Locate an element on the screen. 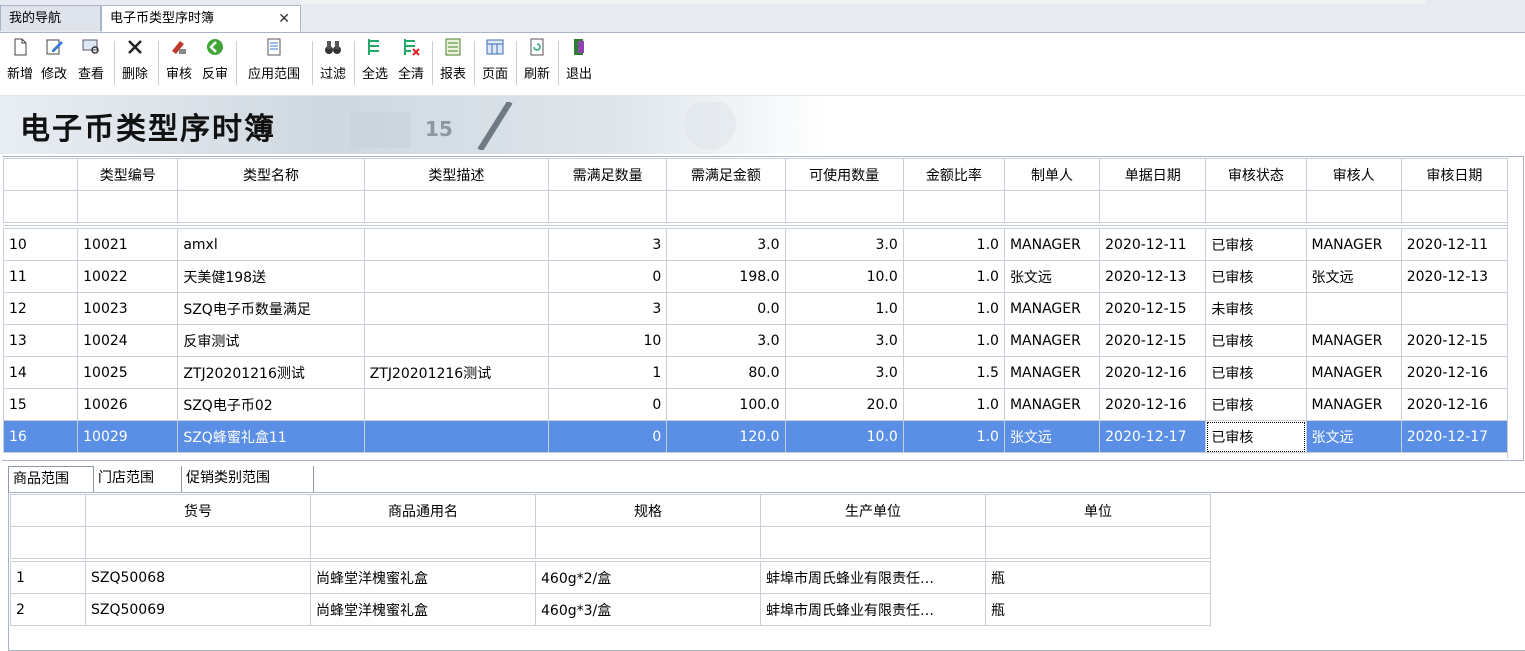 The width and height of the screenshot is (1525, 651). table-cell: 10024 is located at coordinates (128, 340).